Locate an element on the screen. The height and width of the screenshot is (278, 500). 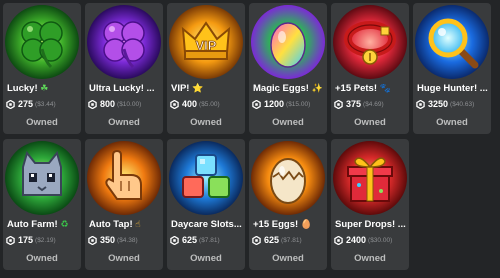
gamepass-name: Magic Eggs! ✨ is located at coordinates (288, 88).